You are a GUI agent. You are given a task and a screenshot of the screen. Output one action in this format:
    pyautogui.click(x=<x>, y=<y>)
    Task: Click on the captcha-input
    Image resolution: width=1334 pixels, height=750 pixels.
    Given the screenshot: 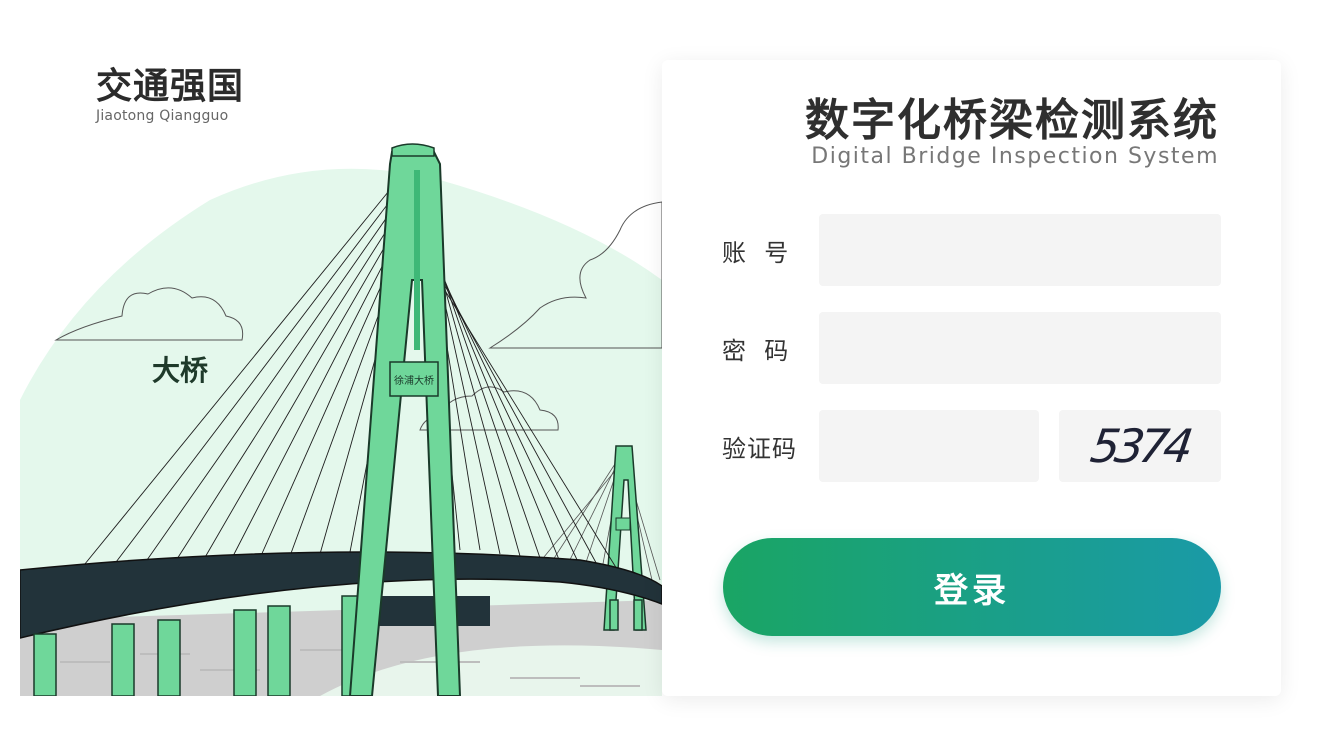 What is the action you would take?
    pyautogui.click(x=929, y=446)
    